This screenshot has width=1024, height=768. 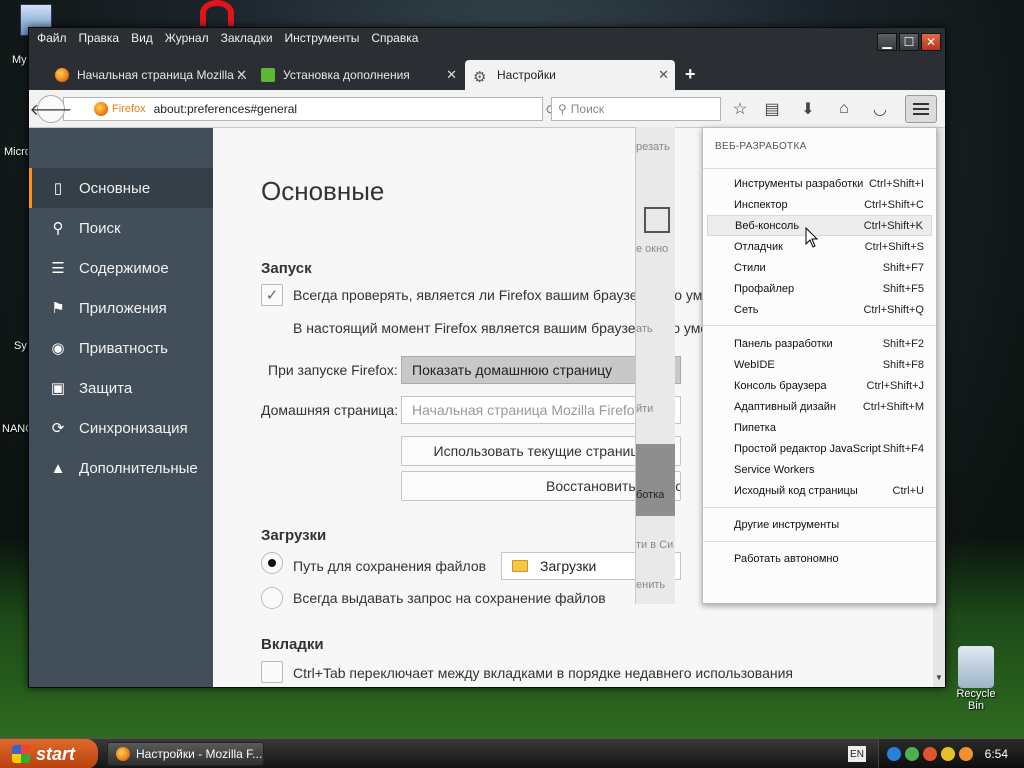 What do you see at coordinates (844, 109) in the screenshot?
I see `home-icon: ⌂` at bounding box center [844, 109].